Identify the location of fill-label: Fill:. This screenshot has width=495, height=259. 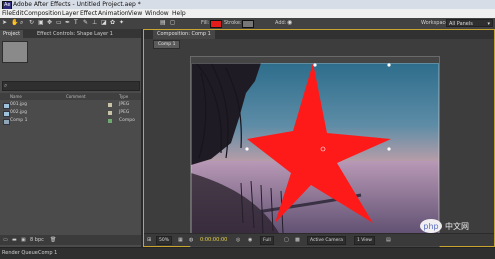
(205, 23).